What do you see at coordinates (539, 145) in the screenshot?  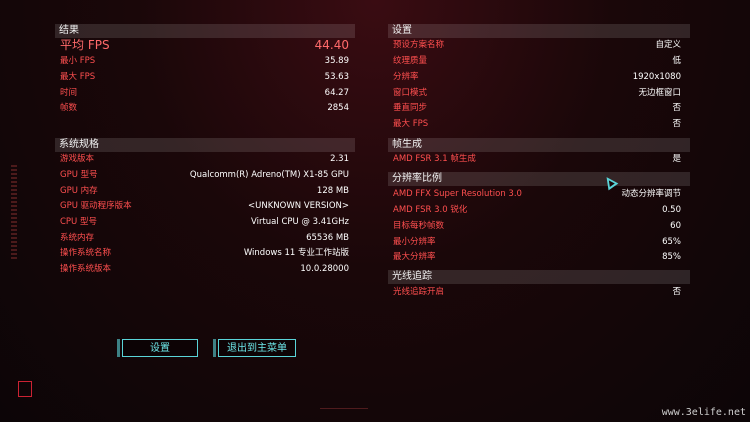 I see `framegen-header: 帧生成` at bounding box center [539, 145].